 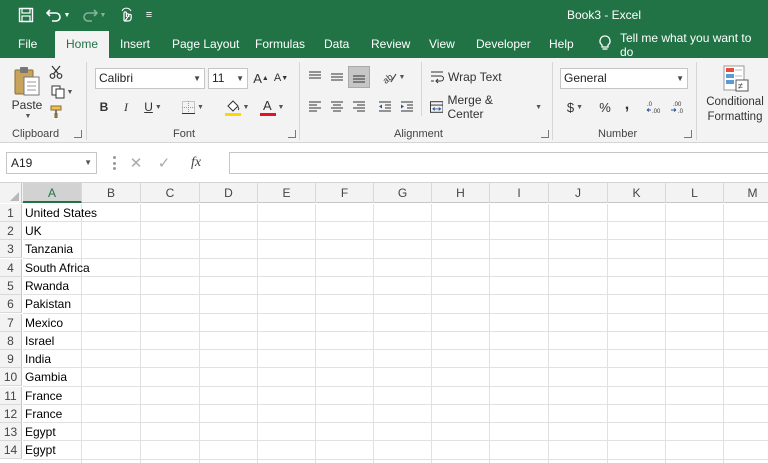 What do you see at coordinates (498, 163) in the screenshot?
I see `formula-input` at bounding box center [498, 163].